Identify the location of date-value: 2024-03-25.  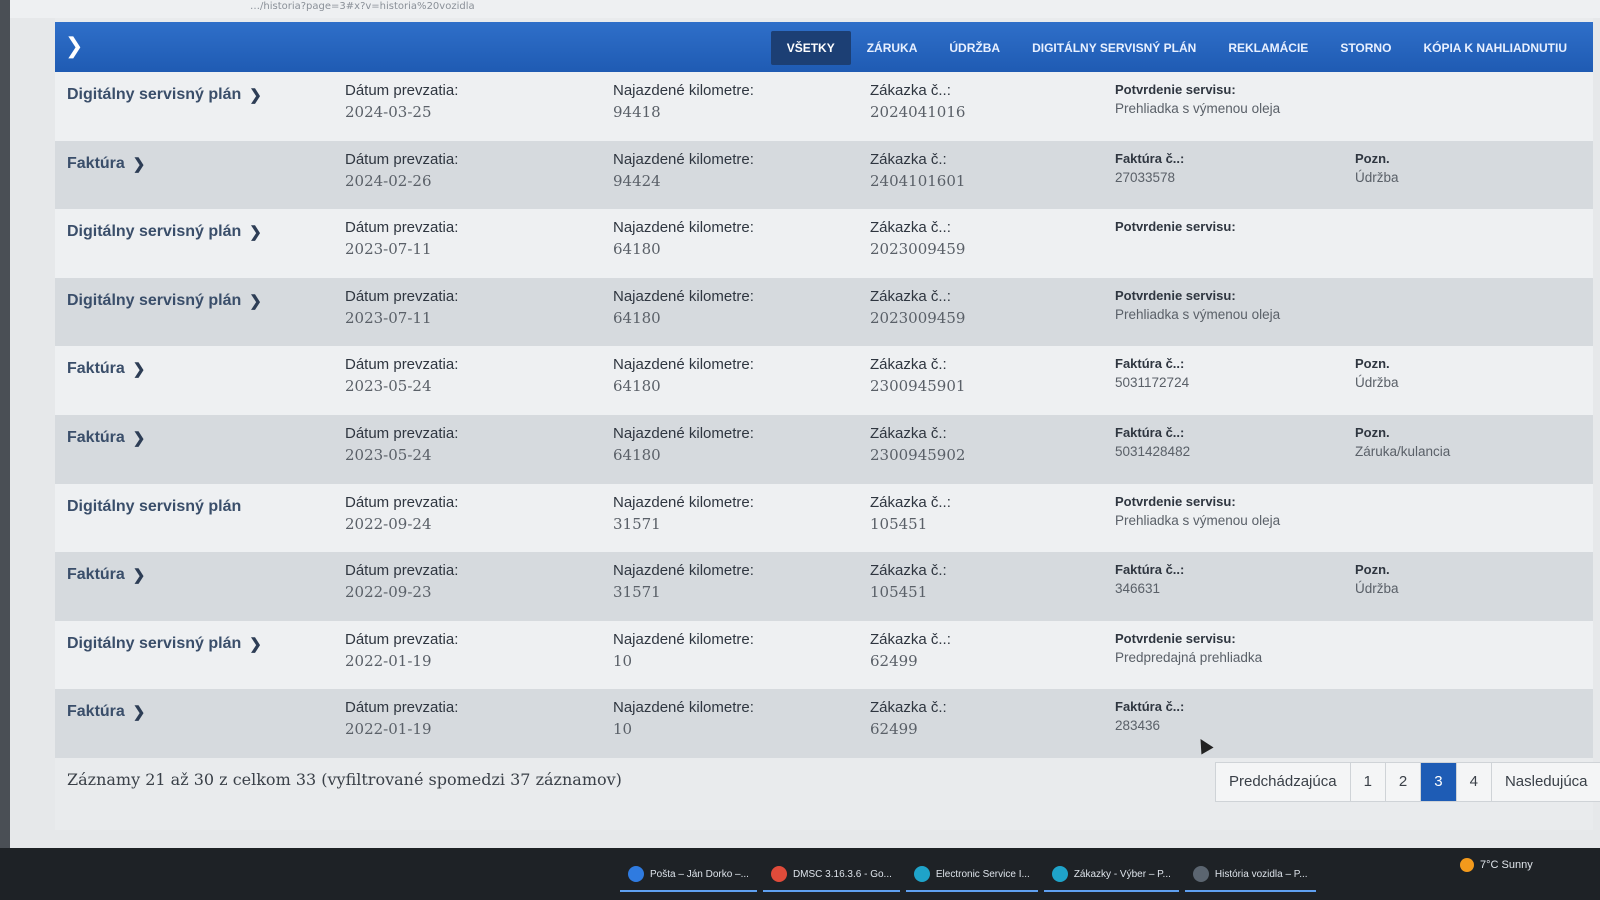
(388, 112).